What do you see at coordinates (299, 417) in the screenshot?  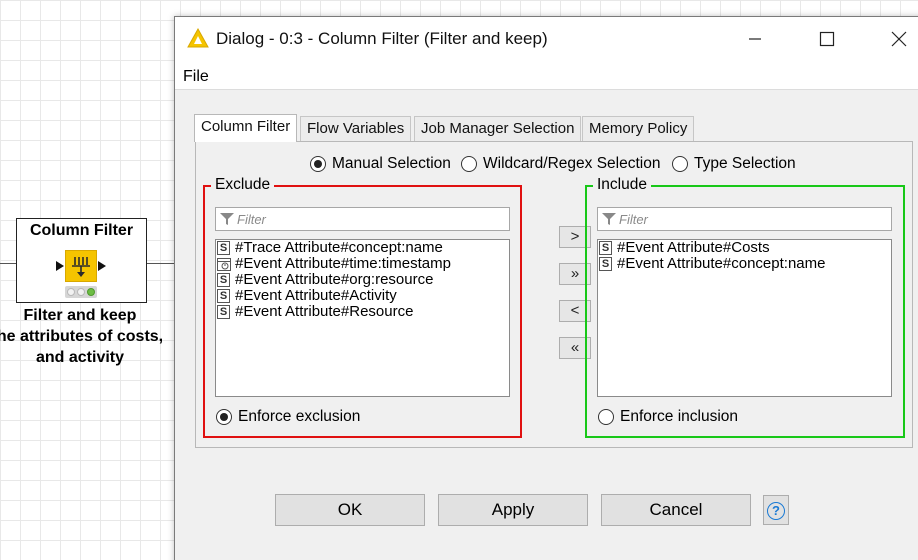 I see `enforce-exclusion-label: Enforce exclusion` at bounding box center [299, 417].